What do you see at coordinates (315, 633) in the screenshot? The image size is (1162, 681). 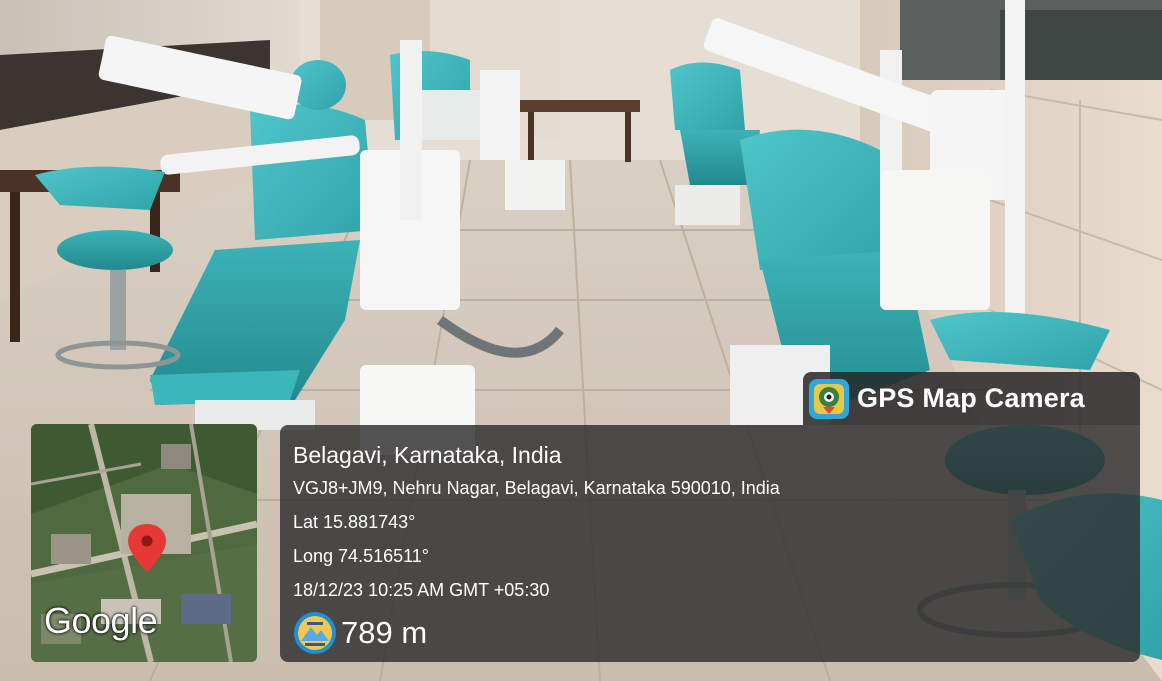 I see `altitude-icon` at bounding box center [315, 633].